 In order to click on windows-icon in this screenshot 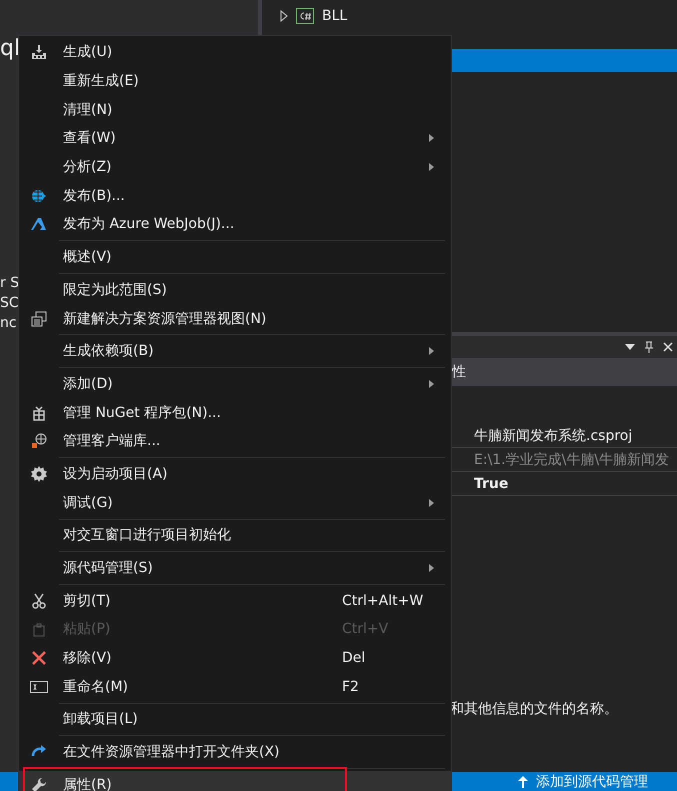, I will do `click(39, 318)`.